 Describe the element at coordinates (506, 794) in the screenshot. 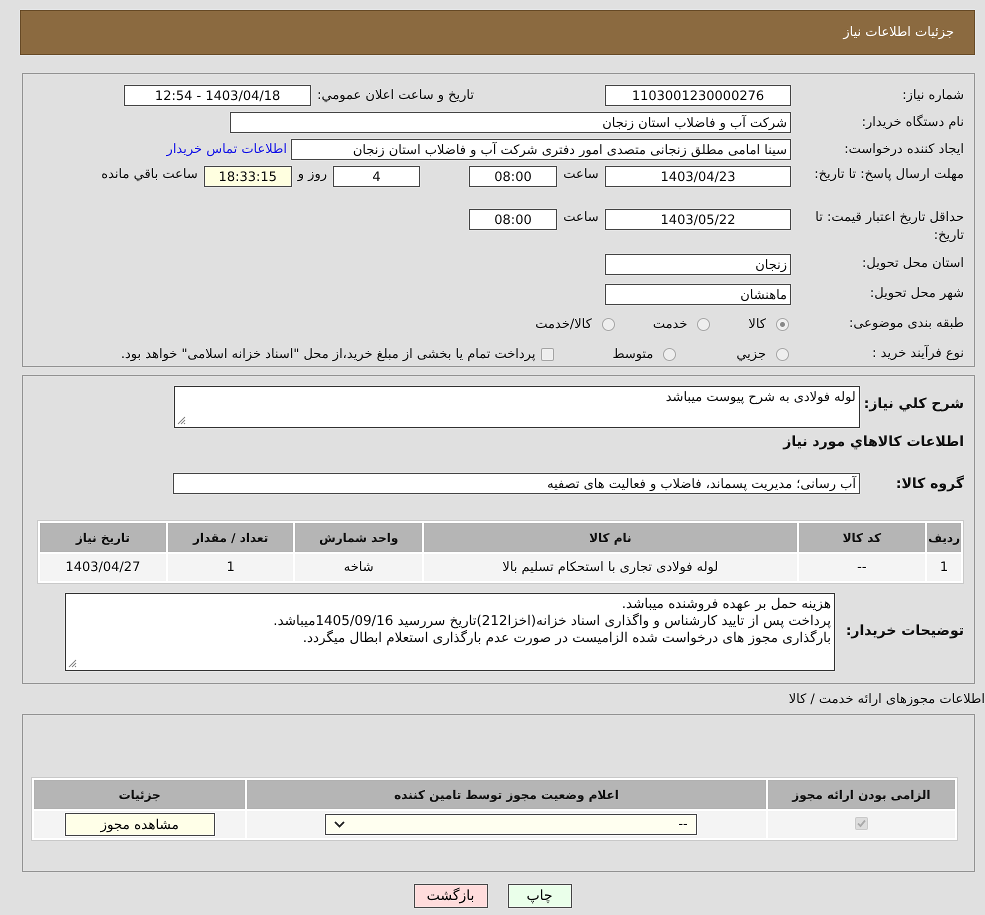

I see `column-header: اعلام وضعیت مجوز توسط تامین کننده` at that location.